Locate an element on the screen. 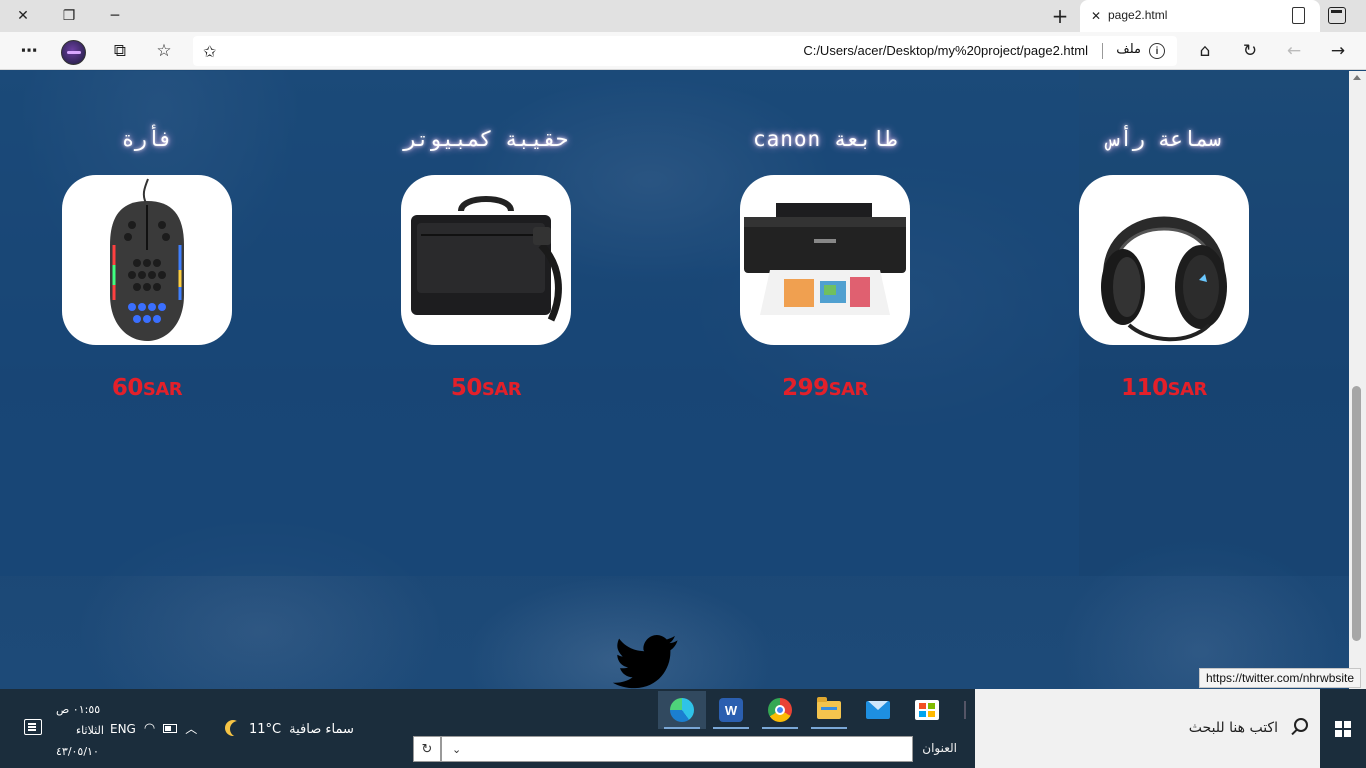  taskbar-app-chrome is located at coordinates (780, 710).